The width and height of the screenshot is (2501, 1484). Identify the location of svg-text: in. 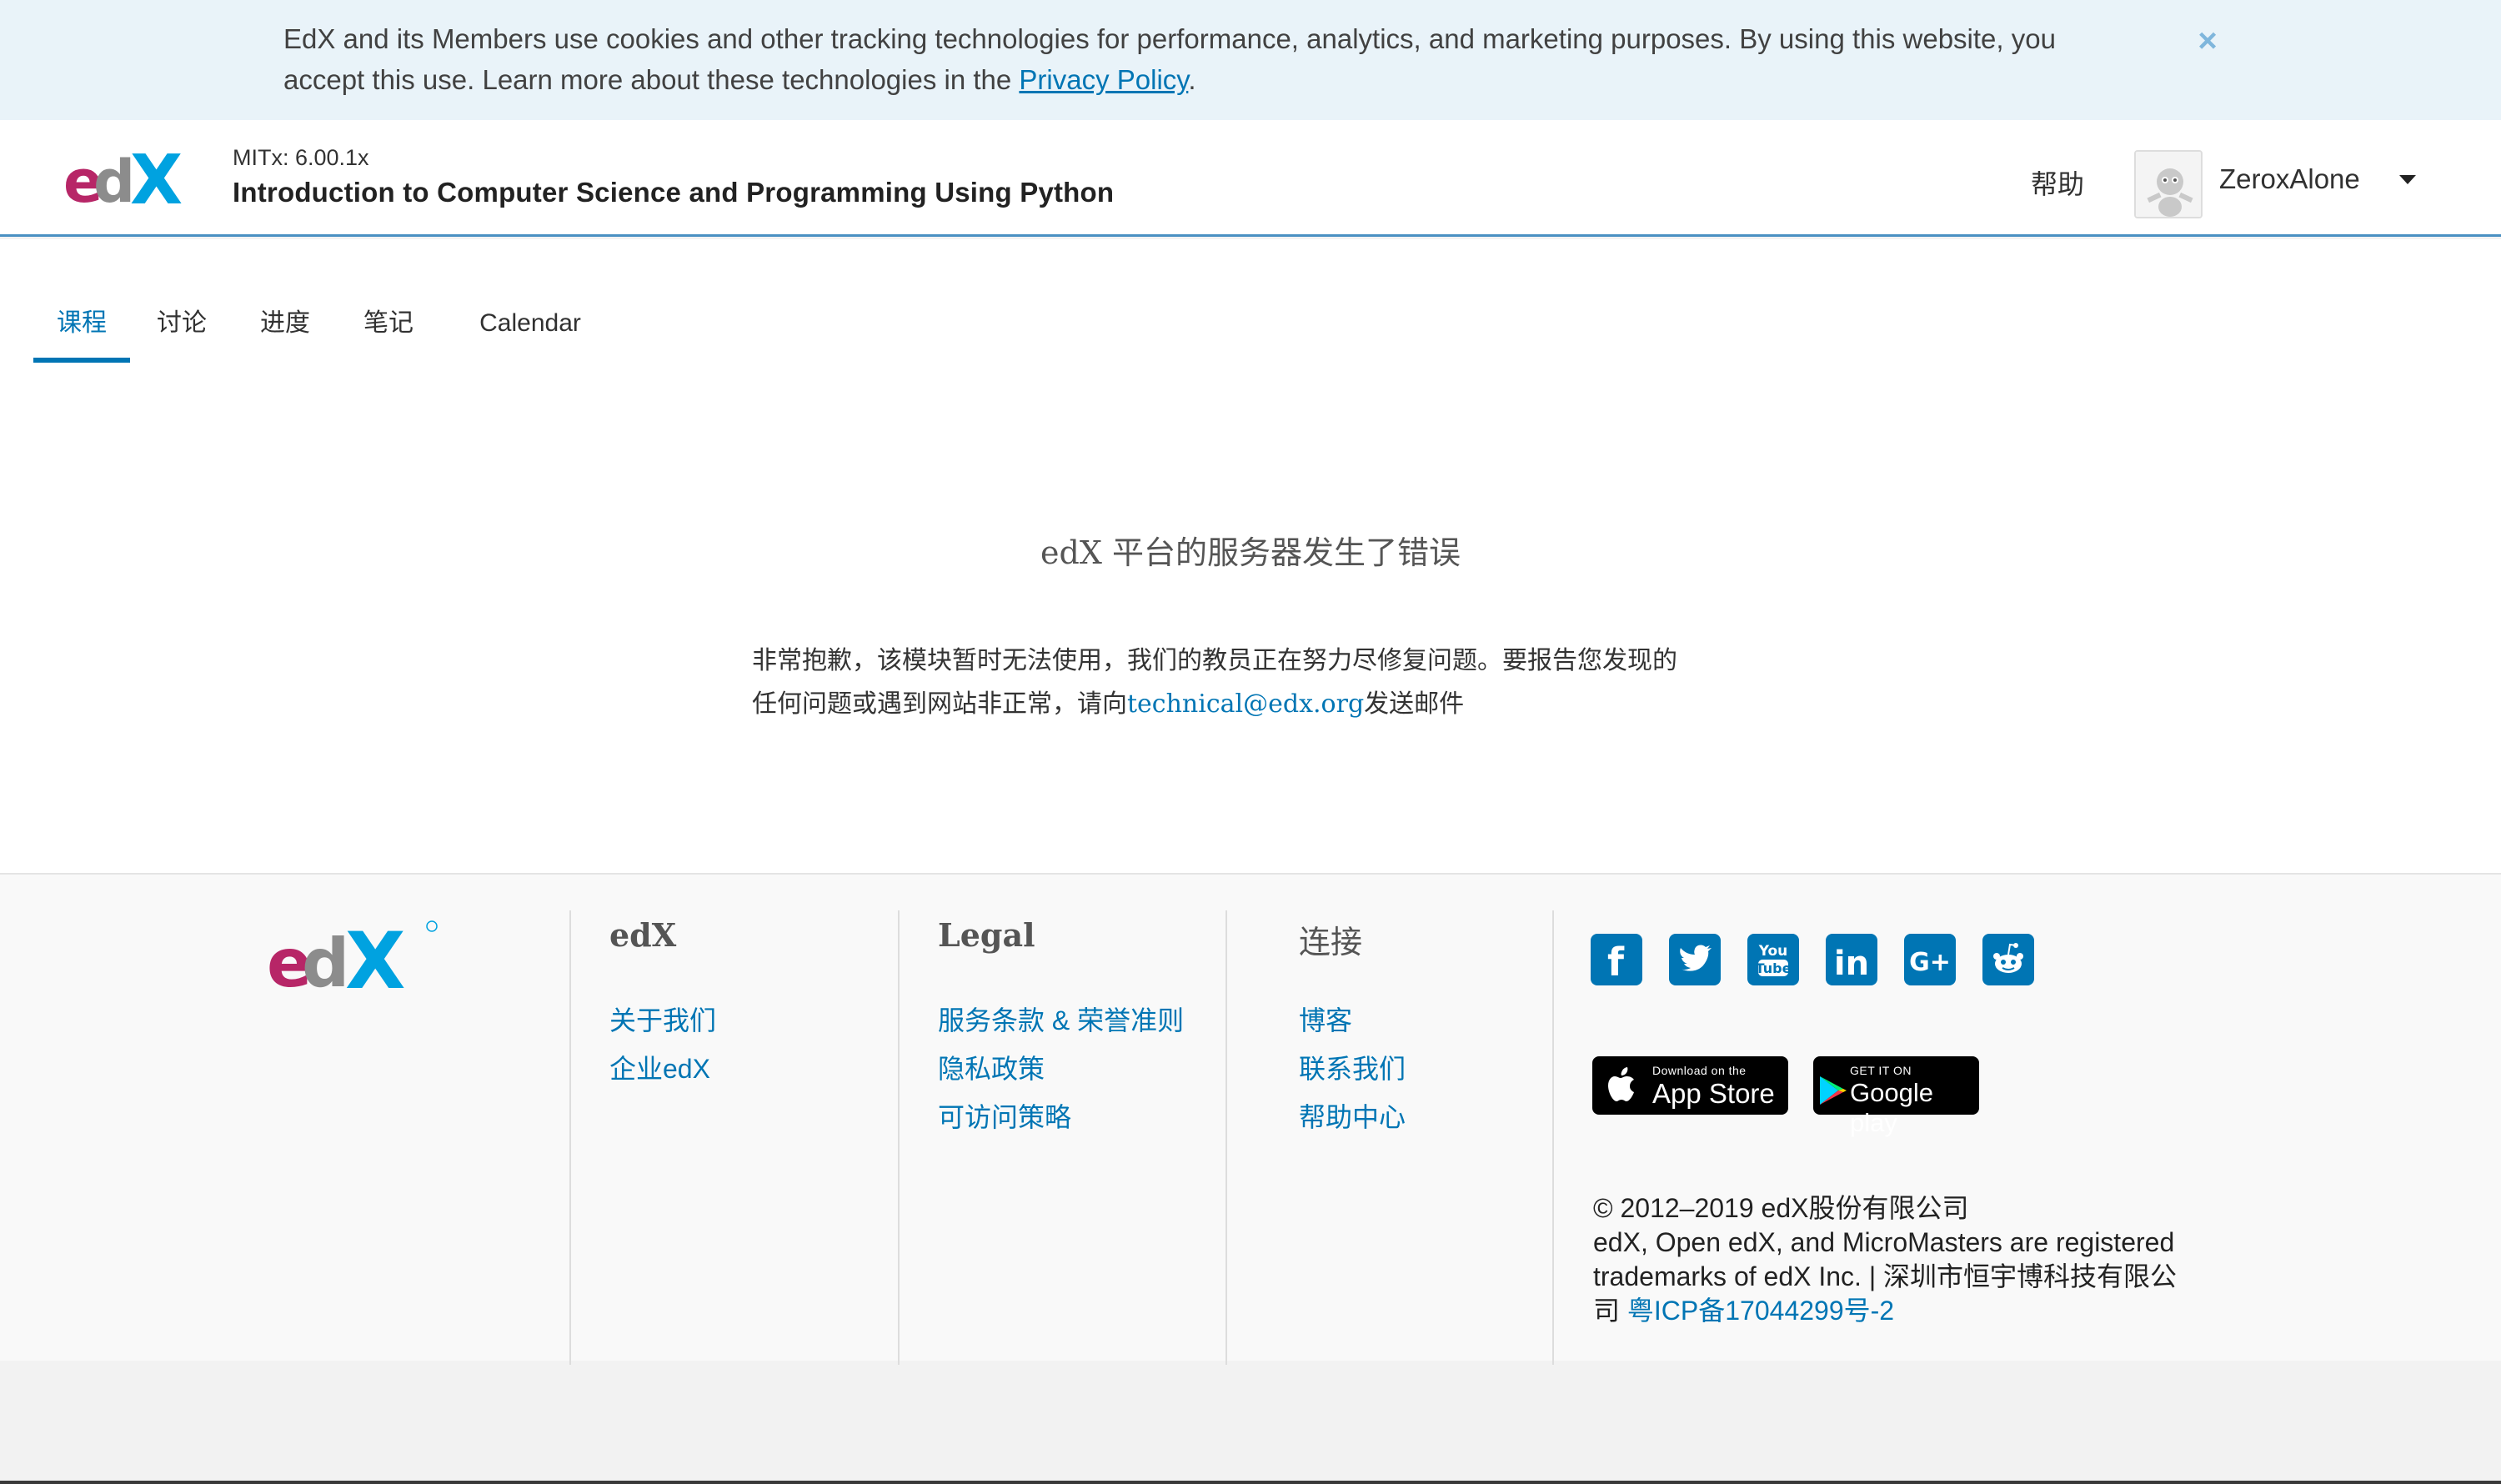
(1851, 964).